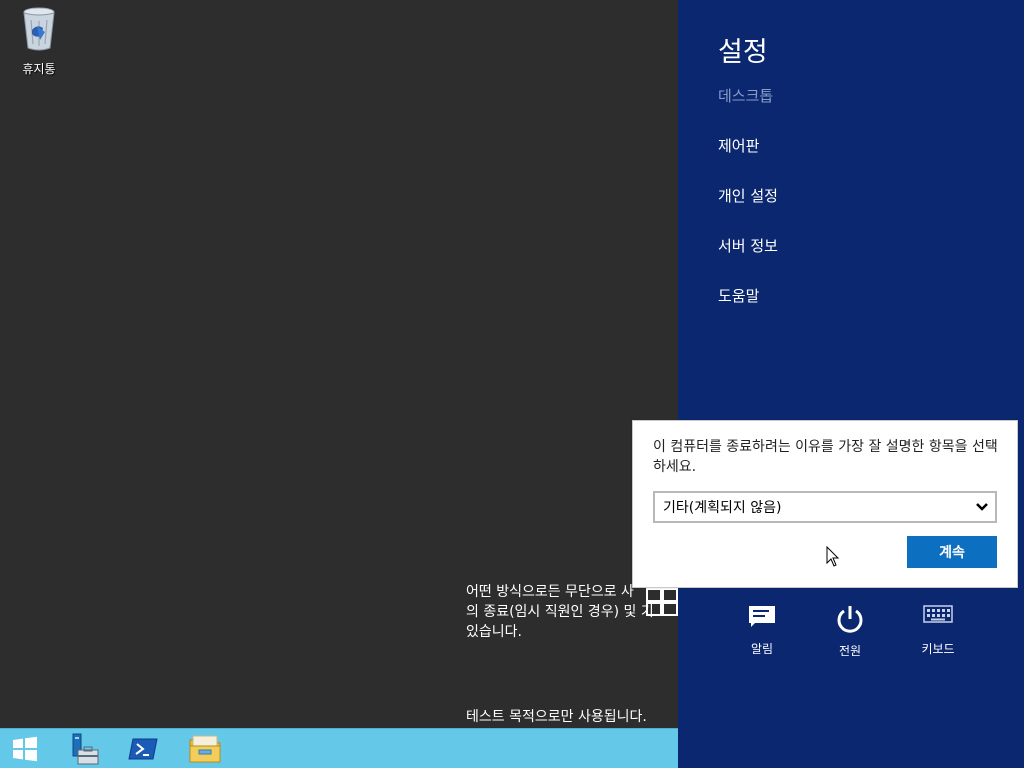  I want to click on powershell-button, so click(143, 748).